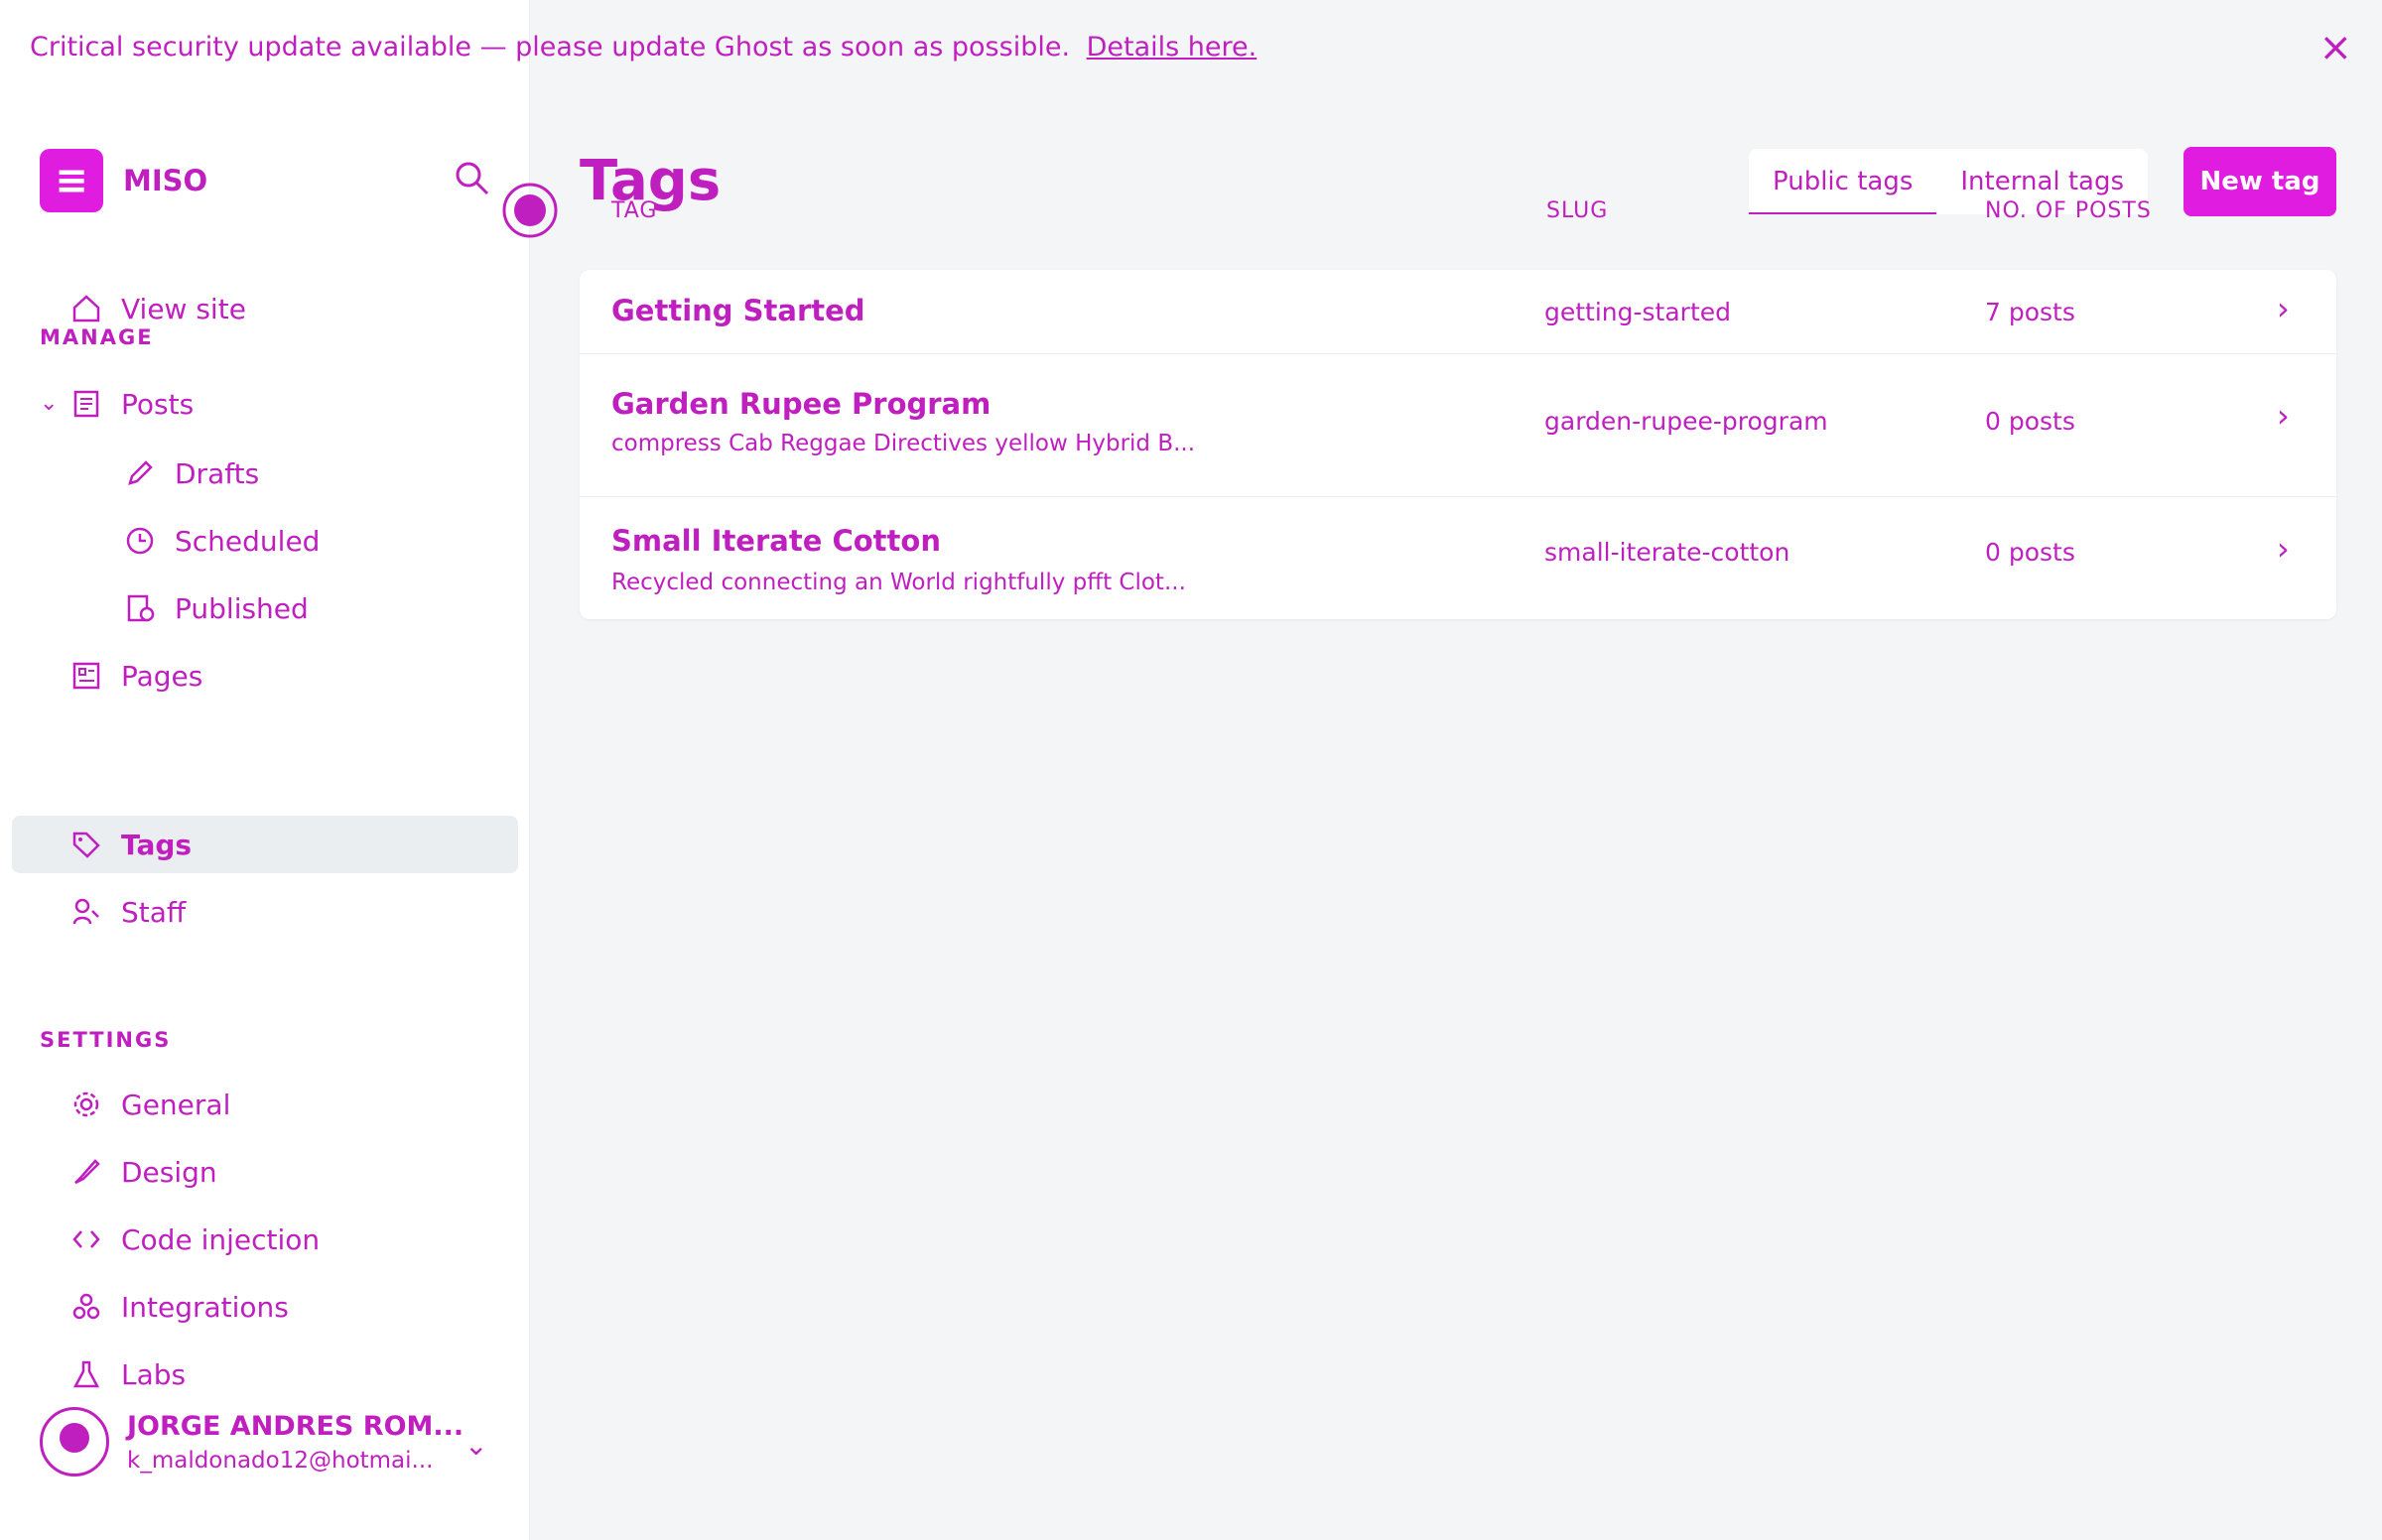 This screenshot has width=2382, height=1540. What do you see at coordinates (635, 210) in the screenshot?
I see `column-header-tag: TAG` at bounding box center [635, 210].